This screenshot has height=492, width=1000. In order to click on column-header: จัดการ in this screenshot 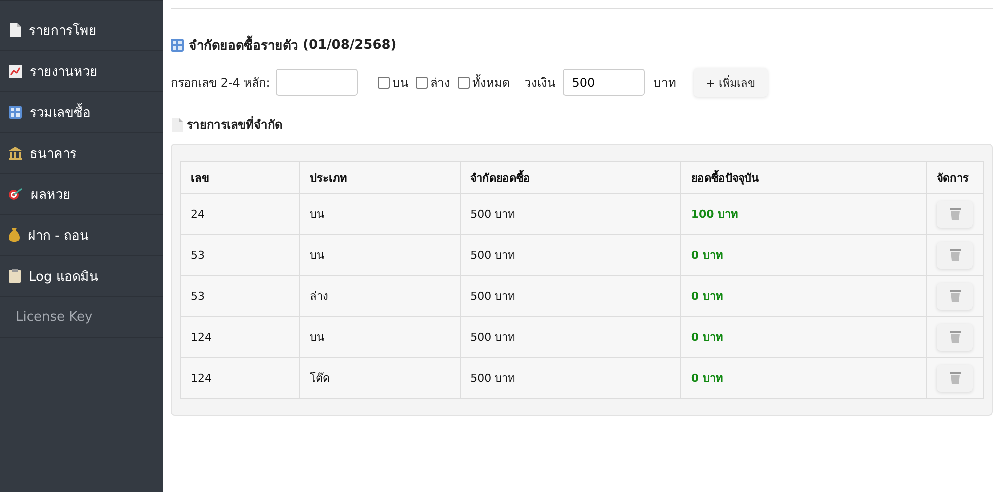, I will do `click(955, 178)`.